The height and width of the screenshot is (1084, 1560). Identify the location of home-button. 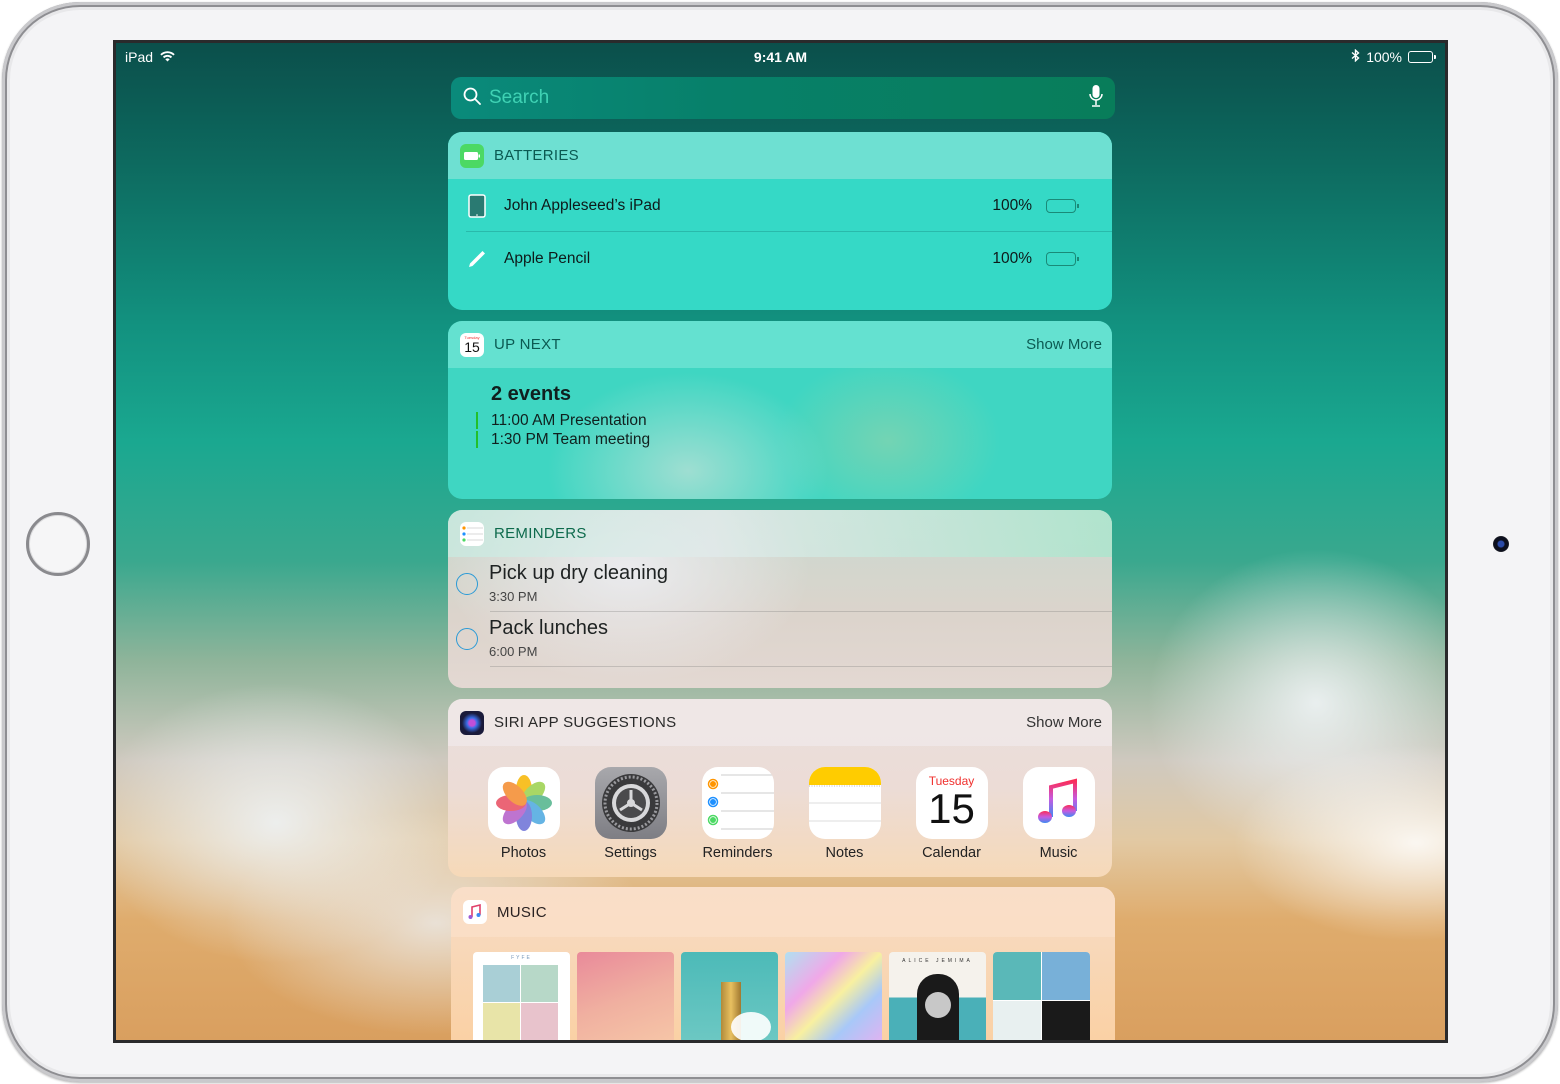
(58, 544).